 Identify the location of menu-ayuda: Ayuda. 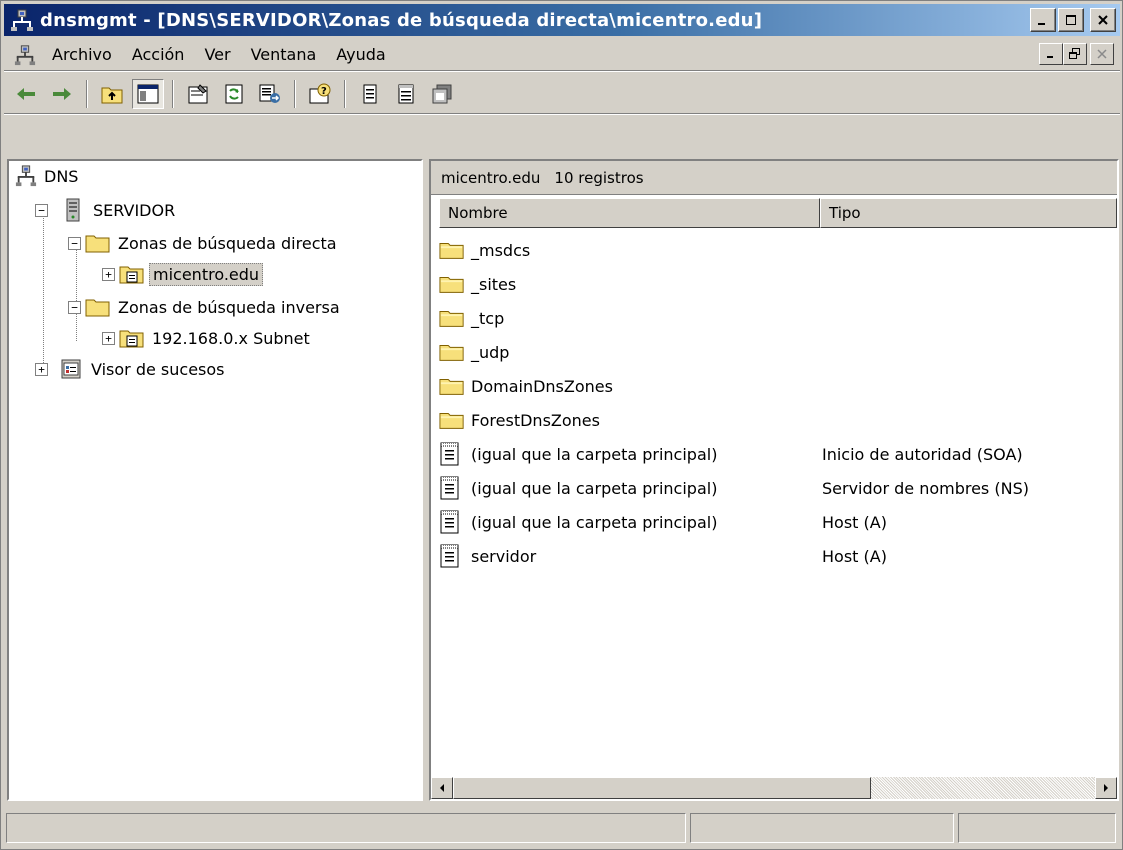
(360, 54).